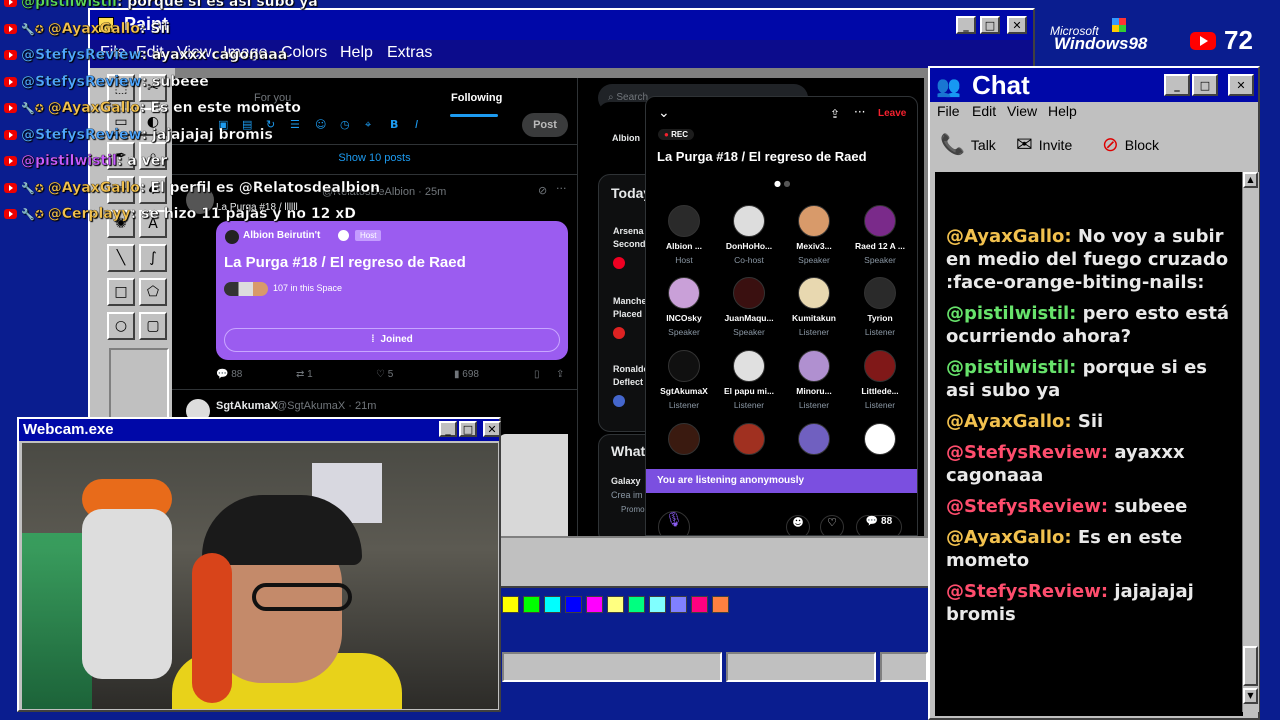 Image resolution: width=1280 pixels, height=720 pixels. Describe the element at coordinates (1094, 85) in the screenshot. I see `chat-titlebar: 👥 Chat _ □ ✕` at that location.